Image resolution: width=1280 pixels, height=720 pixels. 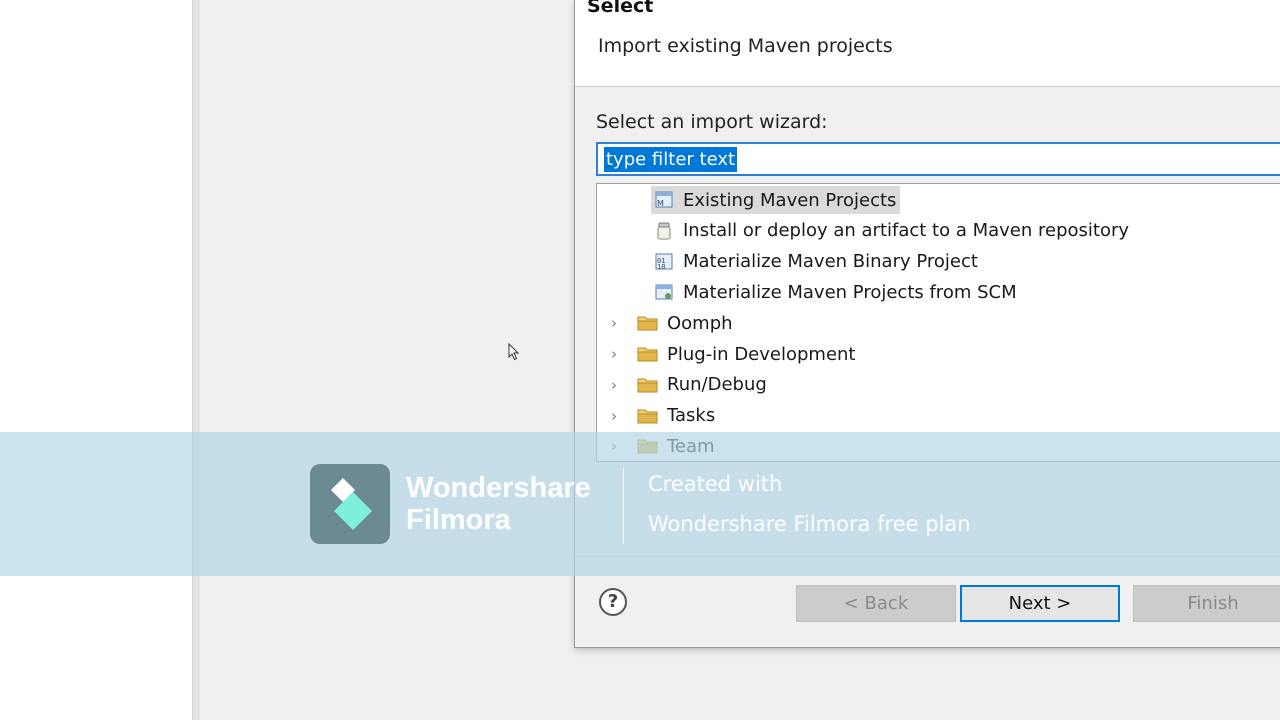 What do you see at coordinates (196, 360) in the screenshot?
I see `panel-splitter` at bounding box center [196, 360].